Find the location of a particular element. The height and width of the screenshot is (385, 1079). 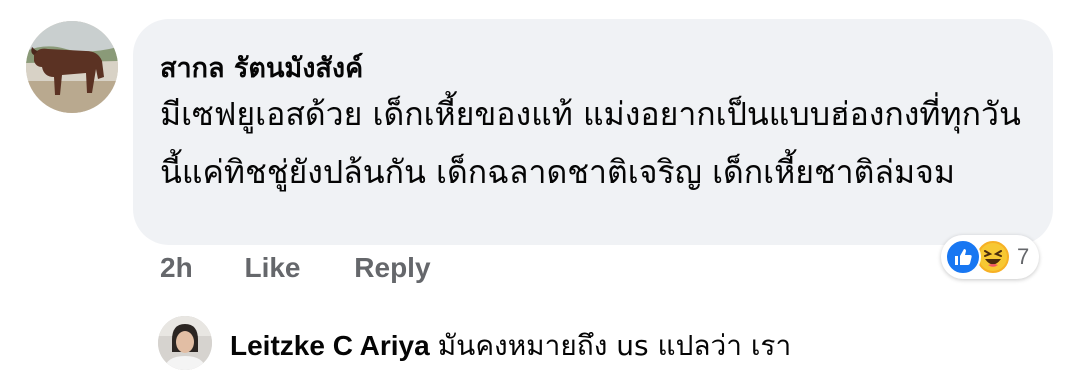

comment-author-name: สากล รัตนมังสังค์ is located at coordinates (261, 67).